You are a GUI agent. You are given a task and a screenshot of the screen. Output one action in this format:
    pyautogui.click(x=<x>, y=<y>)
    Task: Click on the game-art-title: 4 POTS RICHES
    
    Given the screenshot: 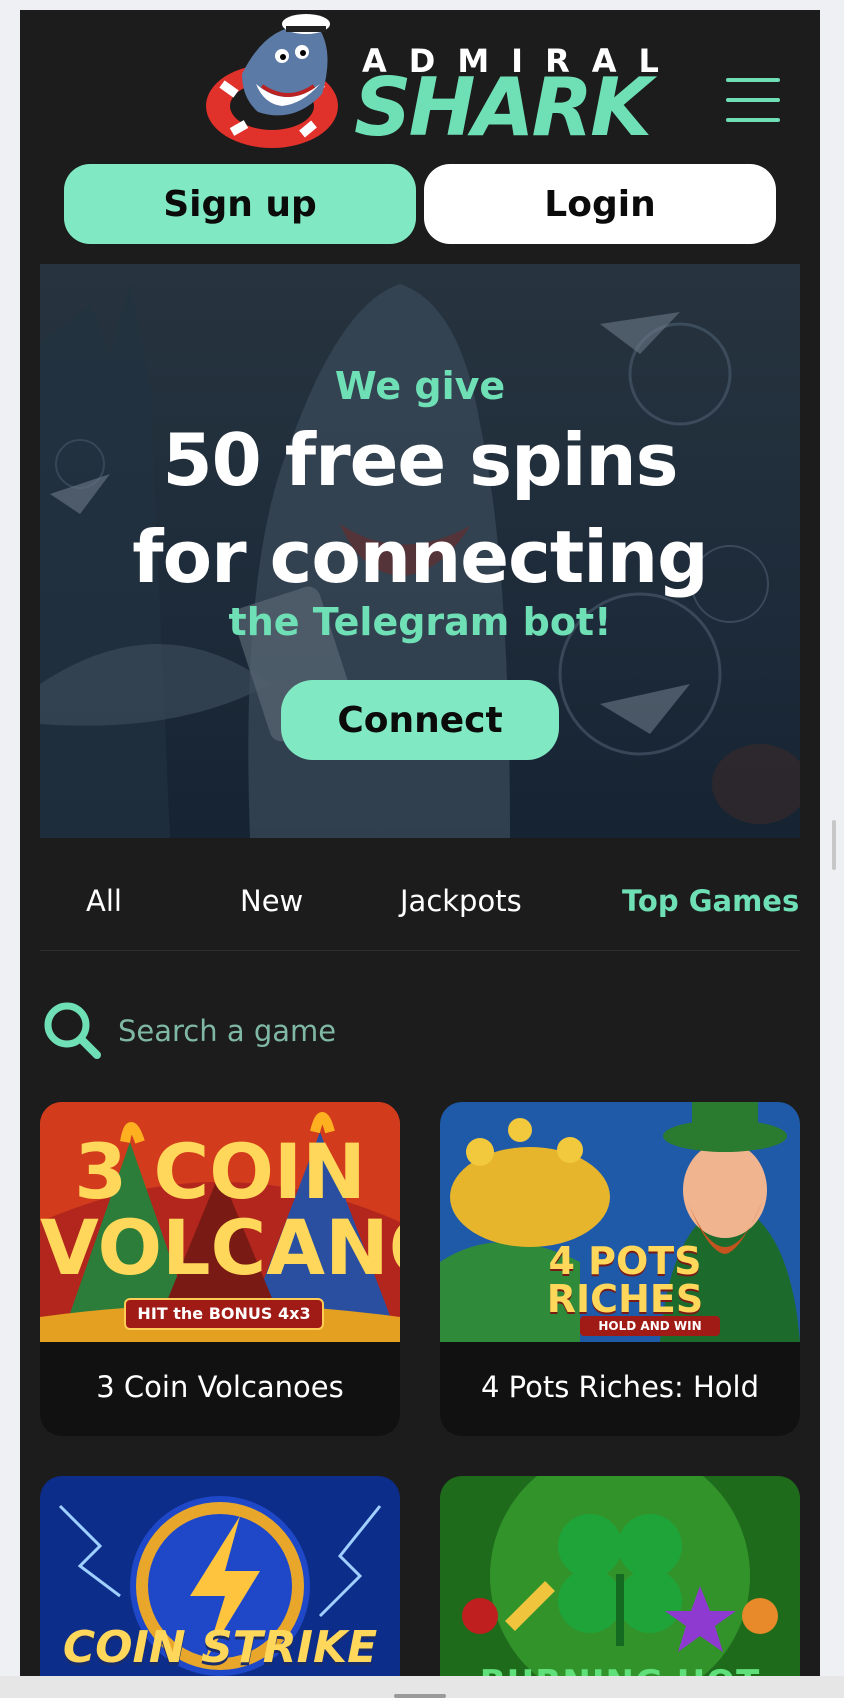 What is the action you would take?
    pyautogui.click(x=625, y=1280)
    